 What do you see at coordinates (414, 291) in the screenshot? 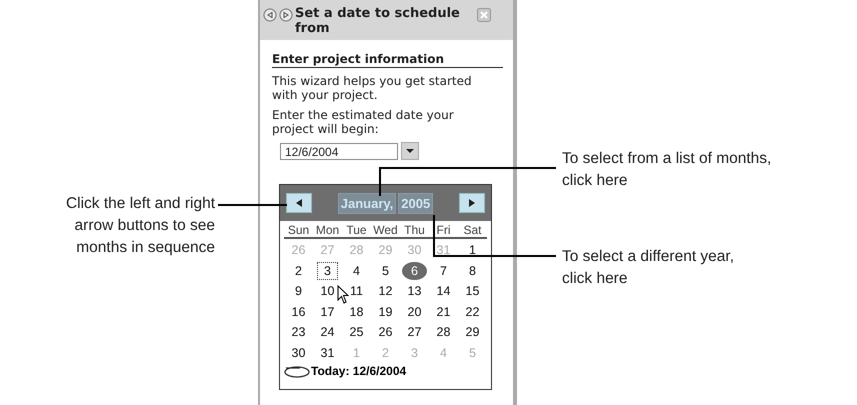
I see `calendar-day: 13` at bounding box center [414, 291].